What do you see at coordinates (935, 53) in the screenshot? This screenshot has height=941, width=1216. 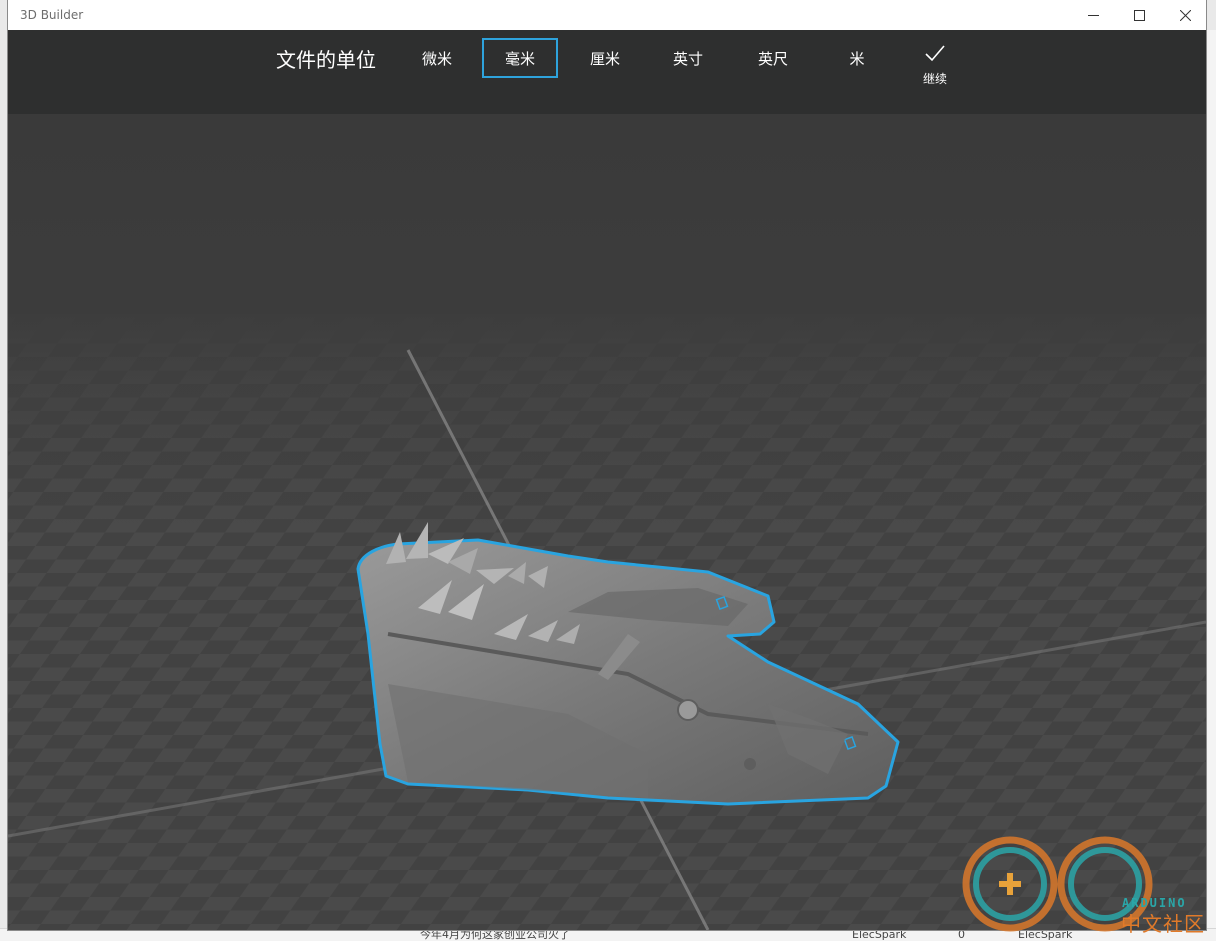 I see `checkmark-icon` at bounding box center [935, 53].